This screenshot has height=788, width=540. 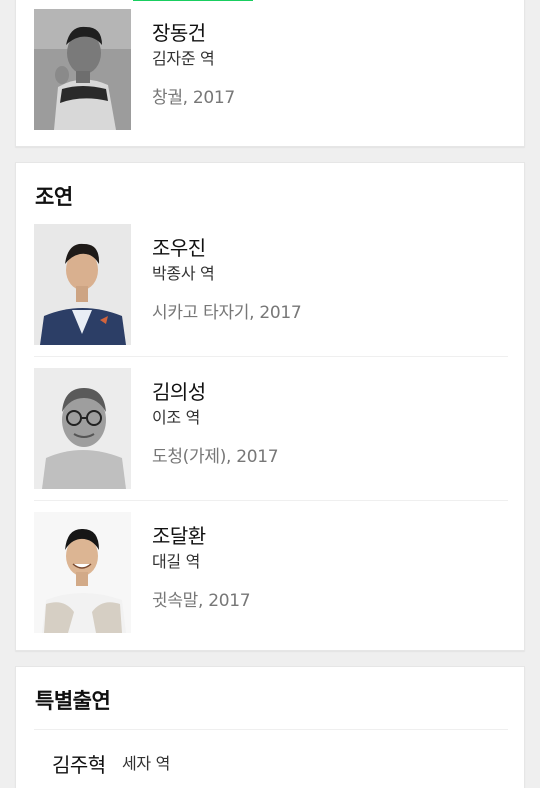 I want to click on actor-role: 김자준 역, so click(x=183, y=58).